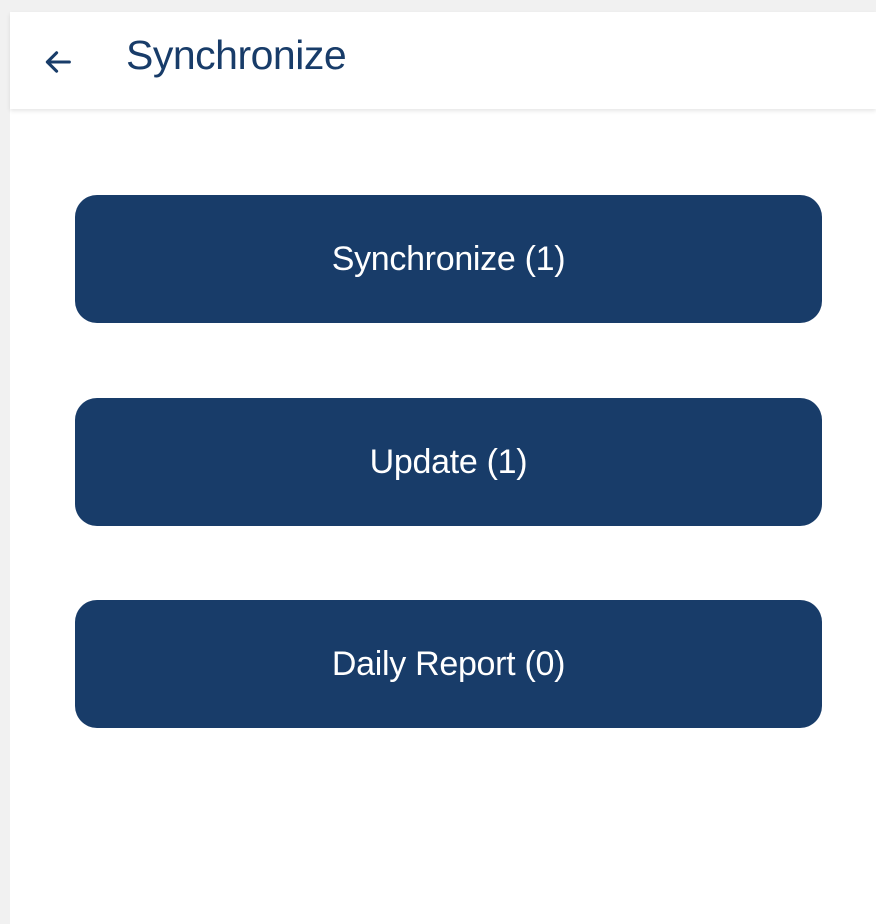 This screenshot has height=924, width=876. I want to click on page-title: Synchronize, so click(236, 55).